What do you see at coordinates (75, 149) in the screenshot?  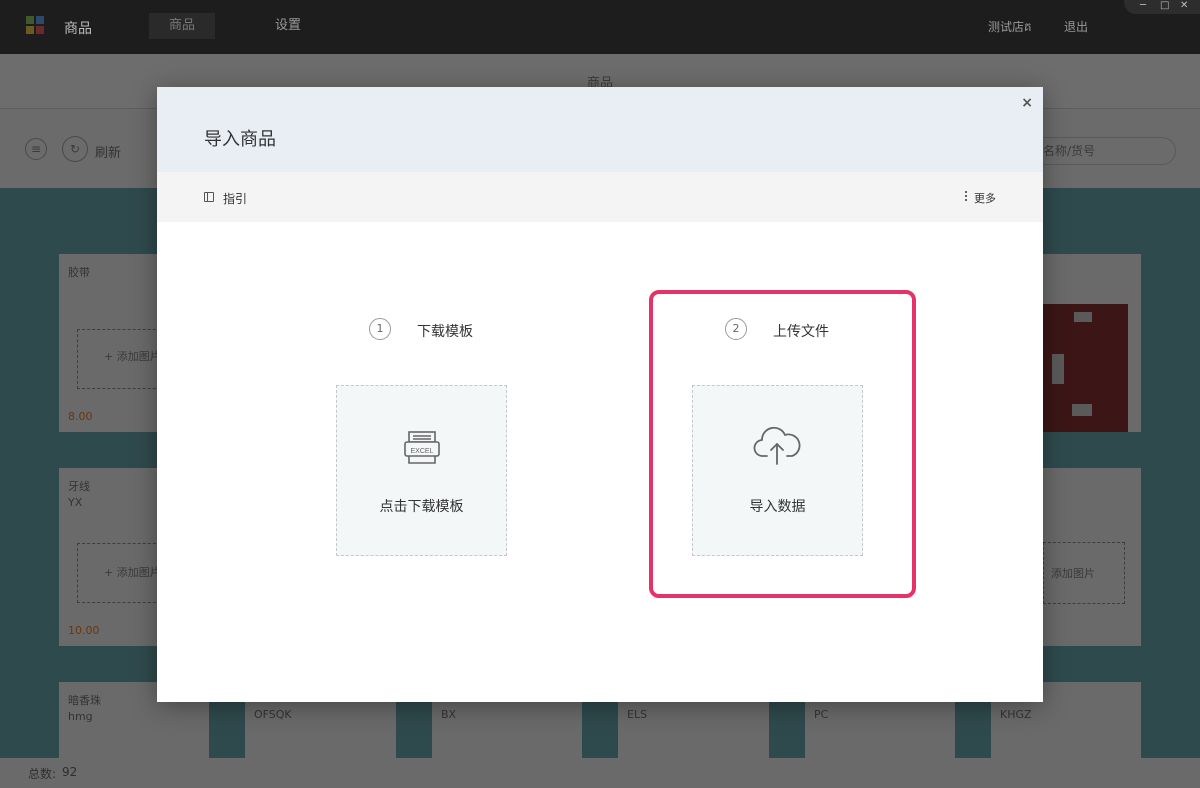 I see `refresh-icon: ↻` at bounding box center [75, 149].